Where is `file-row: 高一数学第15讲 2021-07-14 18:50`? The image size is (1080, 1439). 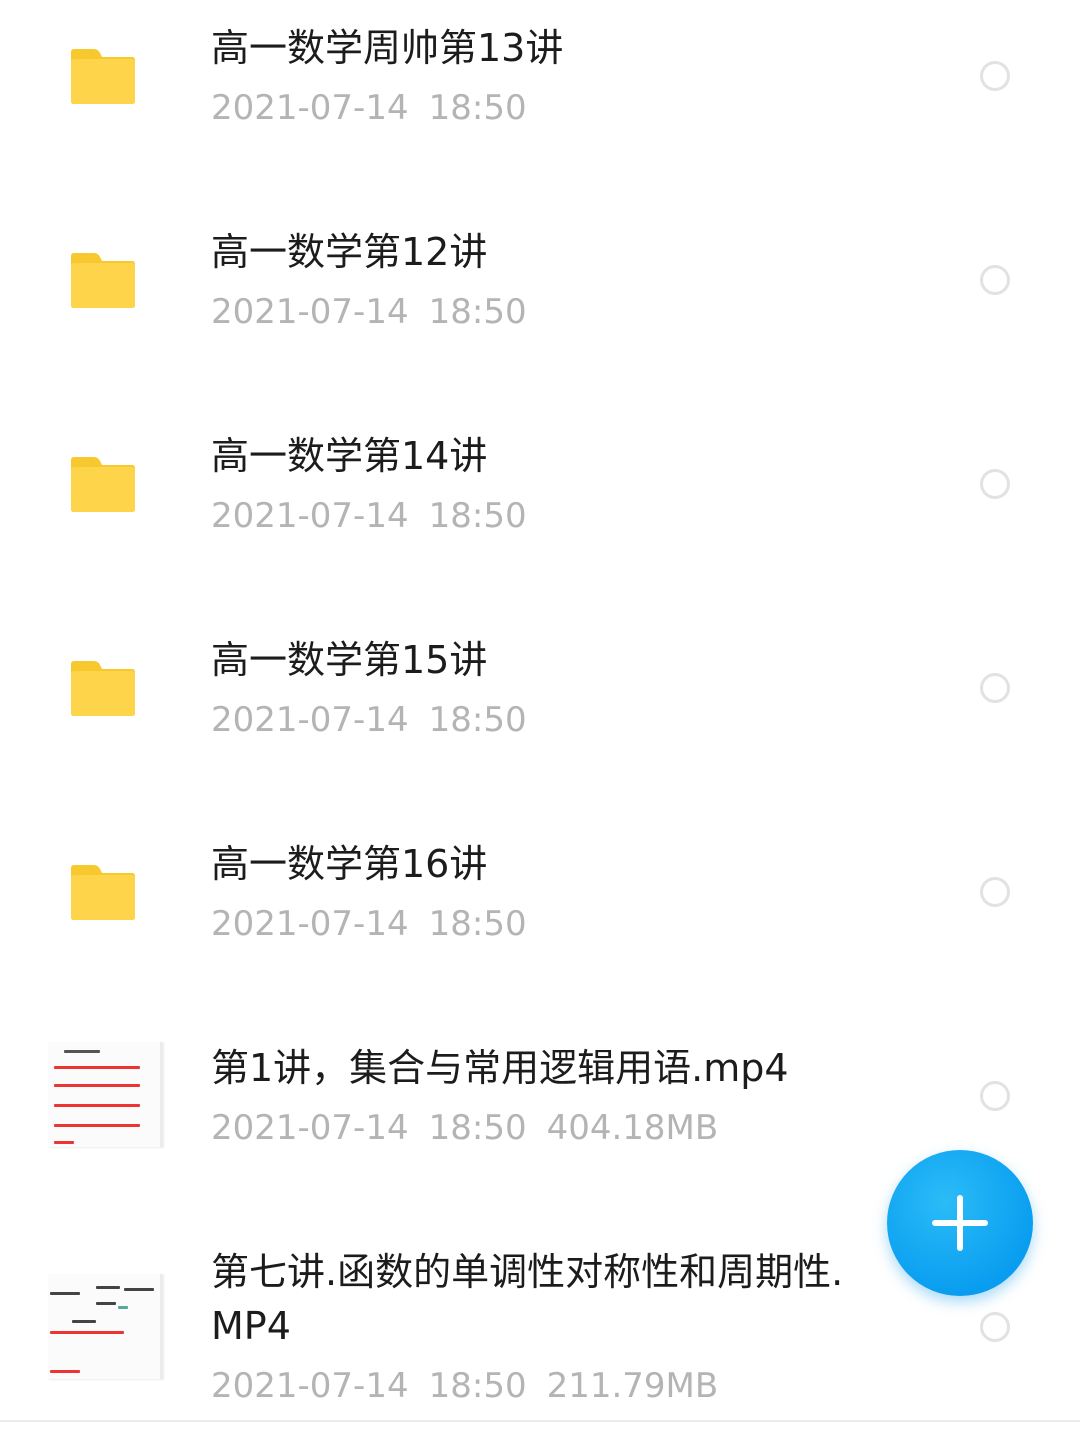 file-row: 高一数学第15讲 2021-07-14 18:50 is located at coordinates (540, 714).